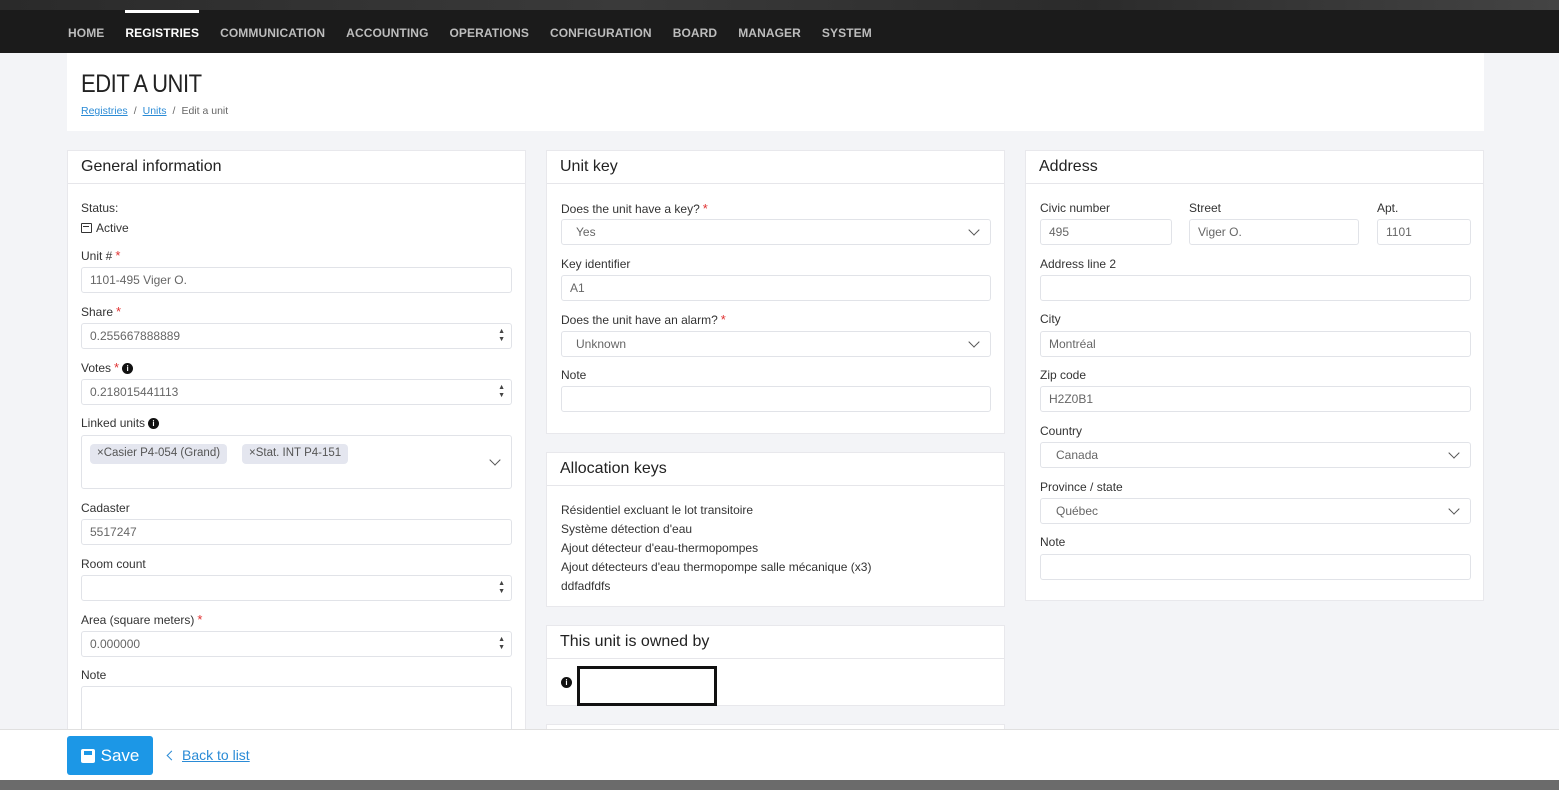  What do you see at coordinates (296, 392) in the screenshot?
I see `votes-input: 0.218015441113 ▲ ▼` at bounding box center [296, 392].